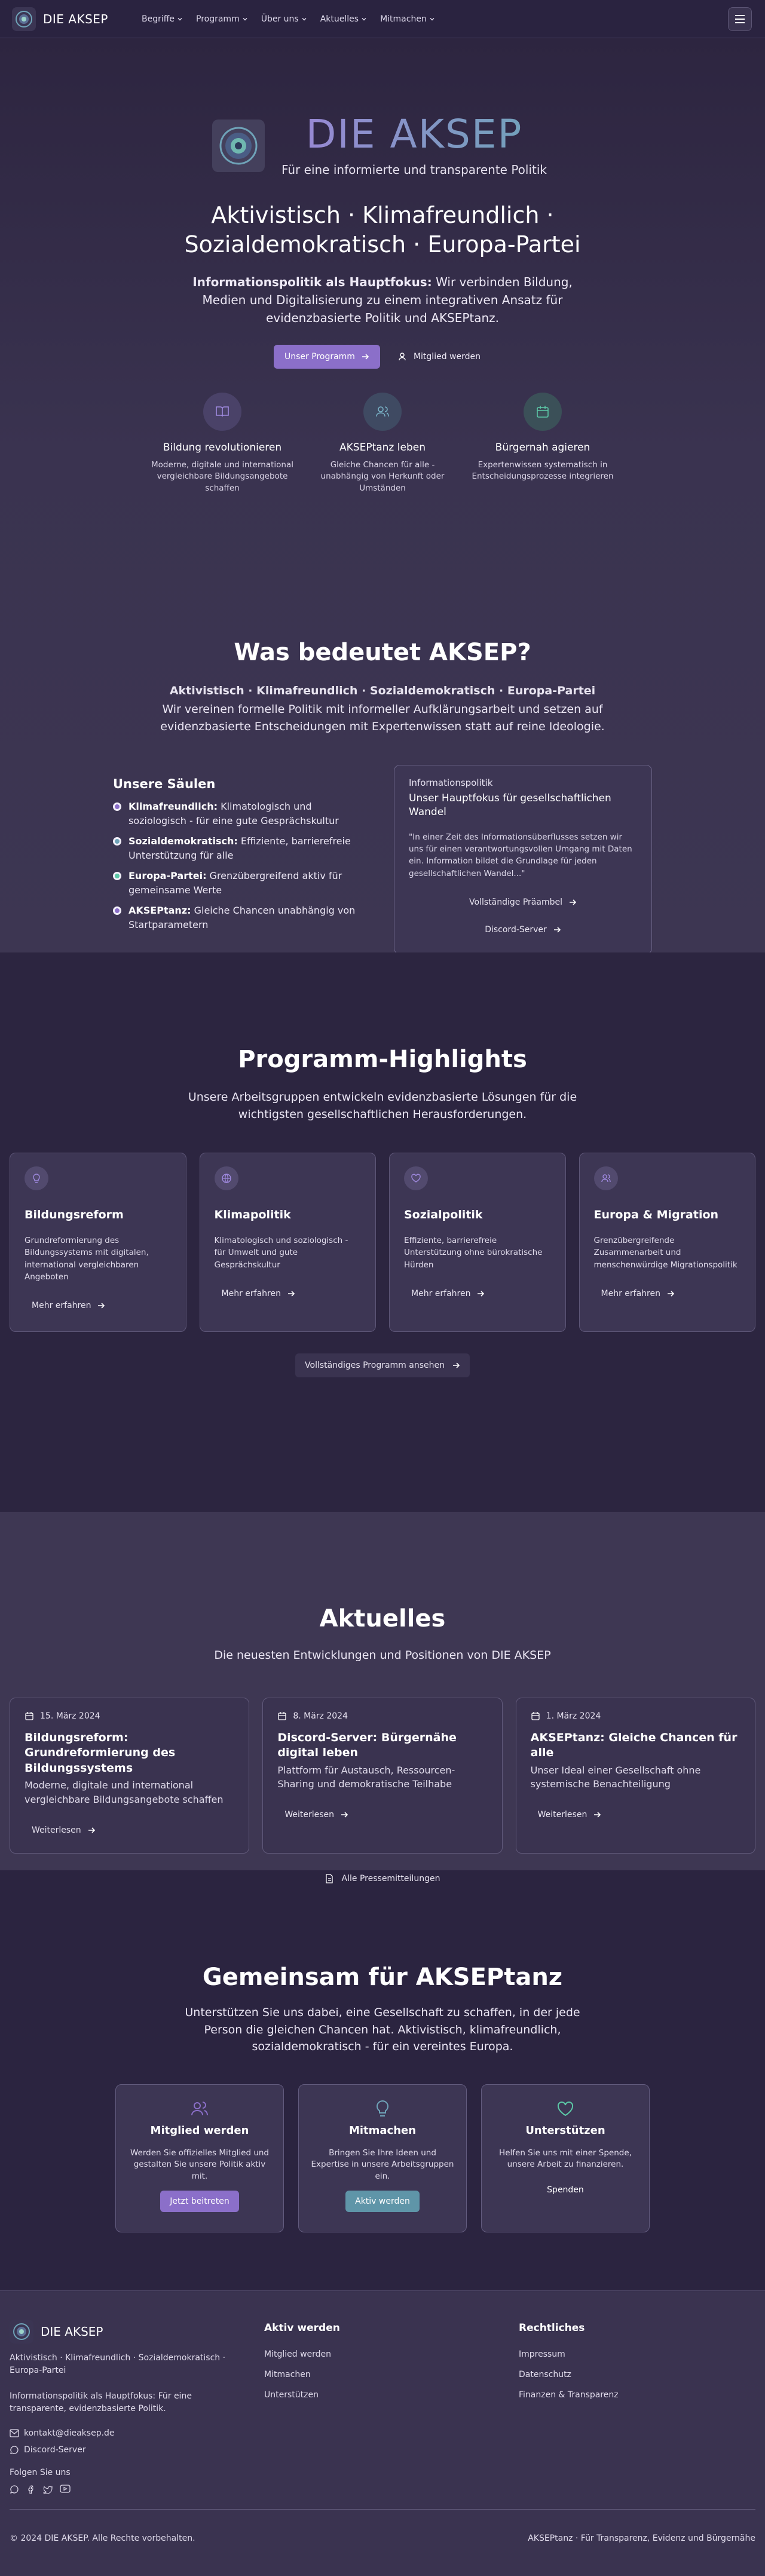  I want to click on follow-label: Folgen Sie uns, so click(40, 2472).